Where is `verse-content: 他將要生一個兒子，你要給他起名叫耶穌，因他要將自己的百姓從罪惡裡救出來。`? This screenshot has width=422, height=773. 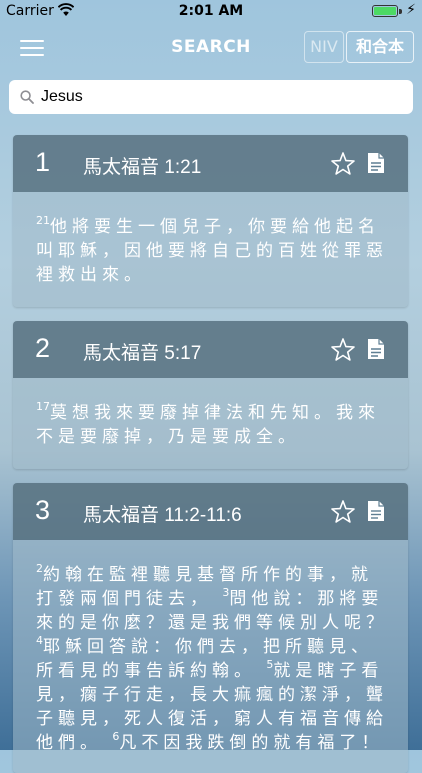
verse-content: 他將要生一個兒子，你要給他起名叫耶穌，因他要將自己的百姓從罪惡裡救出來。 is located at coordinates (212, 251).